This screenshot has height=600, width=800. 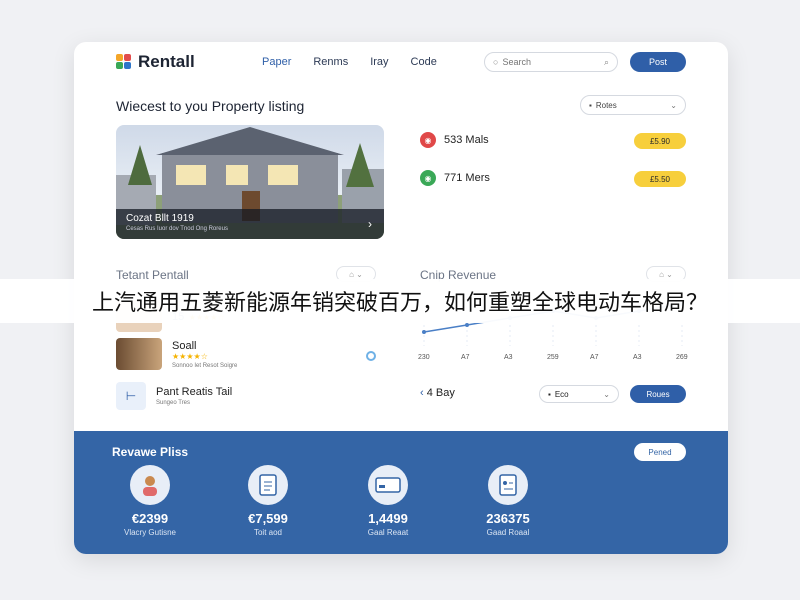 I want to click on day-range-label: ‹ 4 Bay, so click(x=437, y=393).